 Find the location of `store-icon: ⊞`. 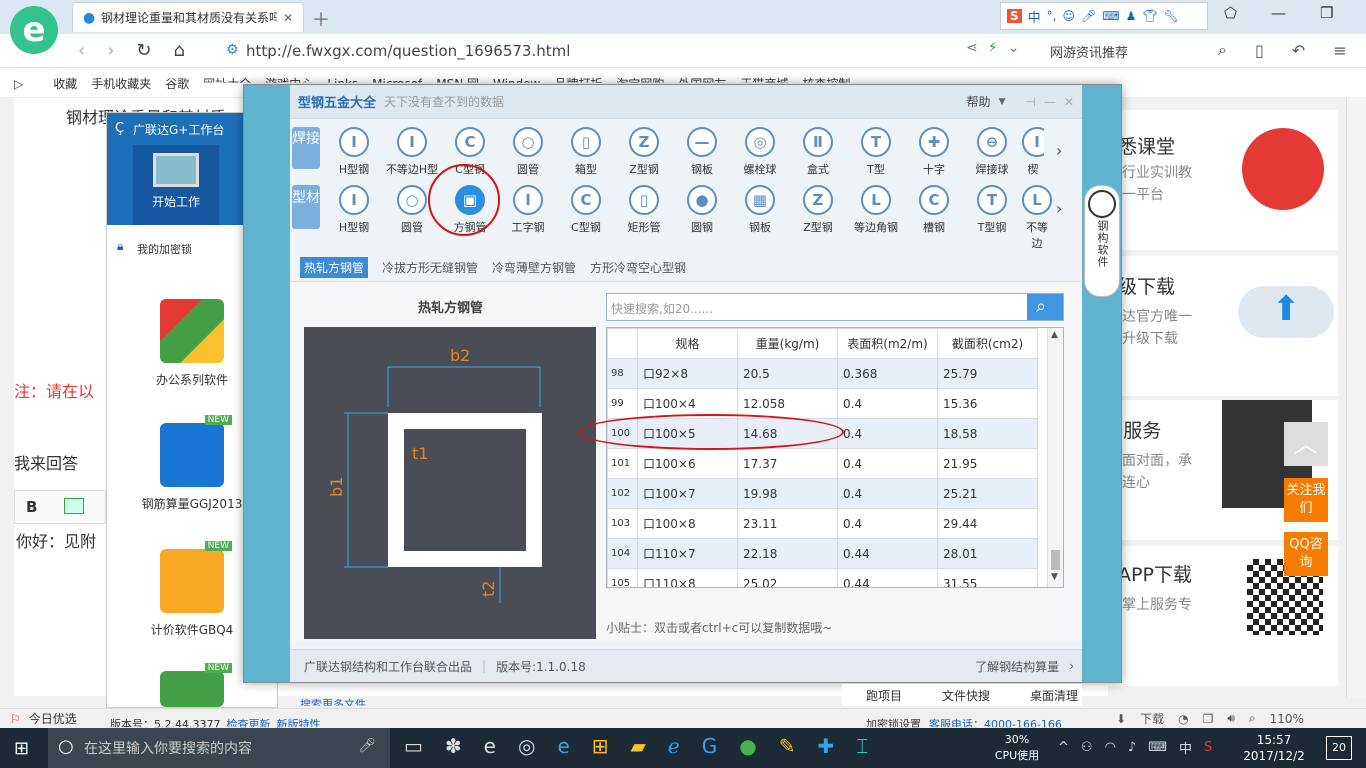

store-icon: ⊞ is located at coordinates (600, 746).